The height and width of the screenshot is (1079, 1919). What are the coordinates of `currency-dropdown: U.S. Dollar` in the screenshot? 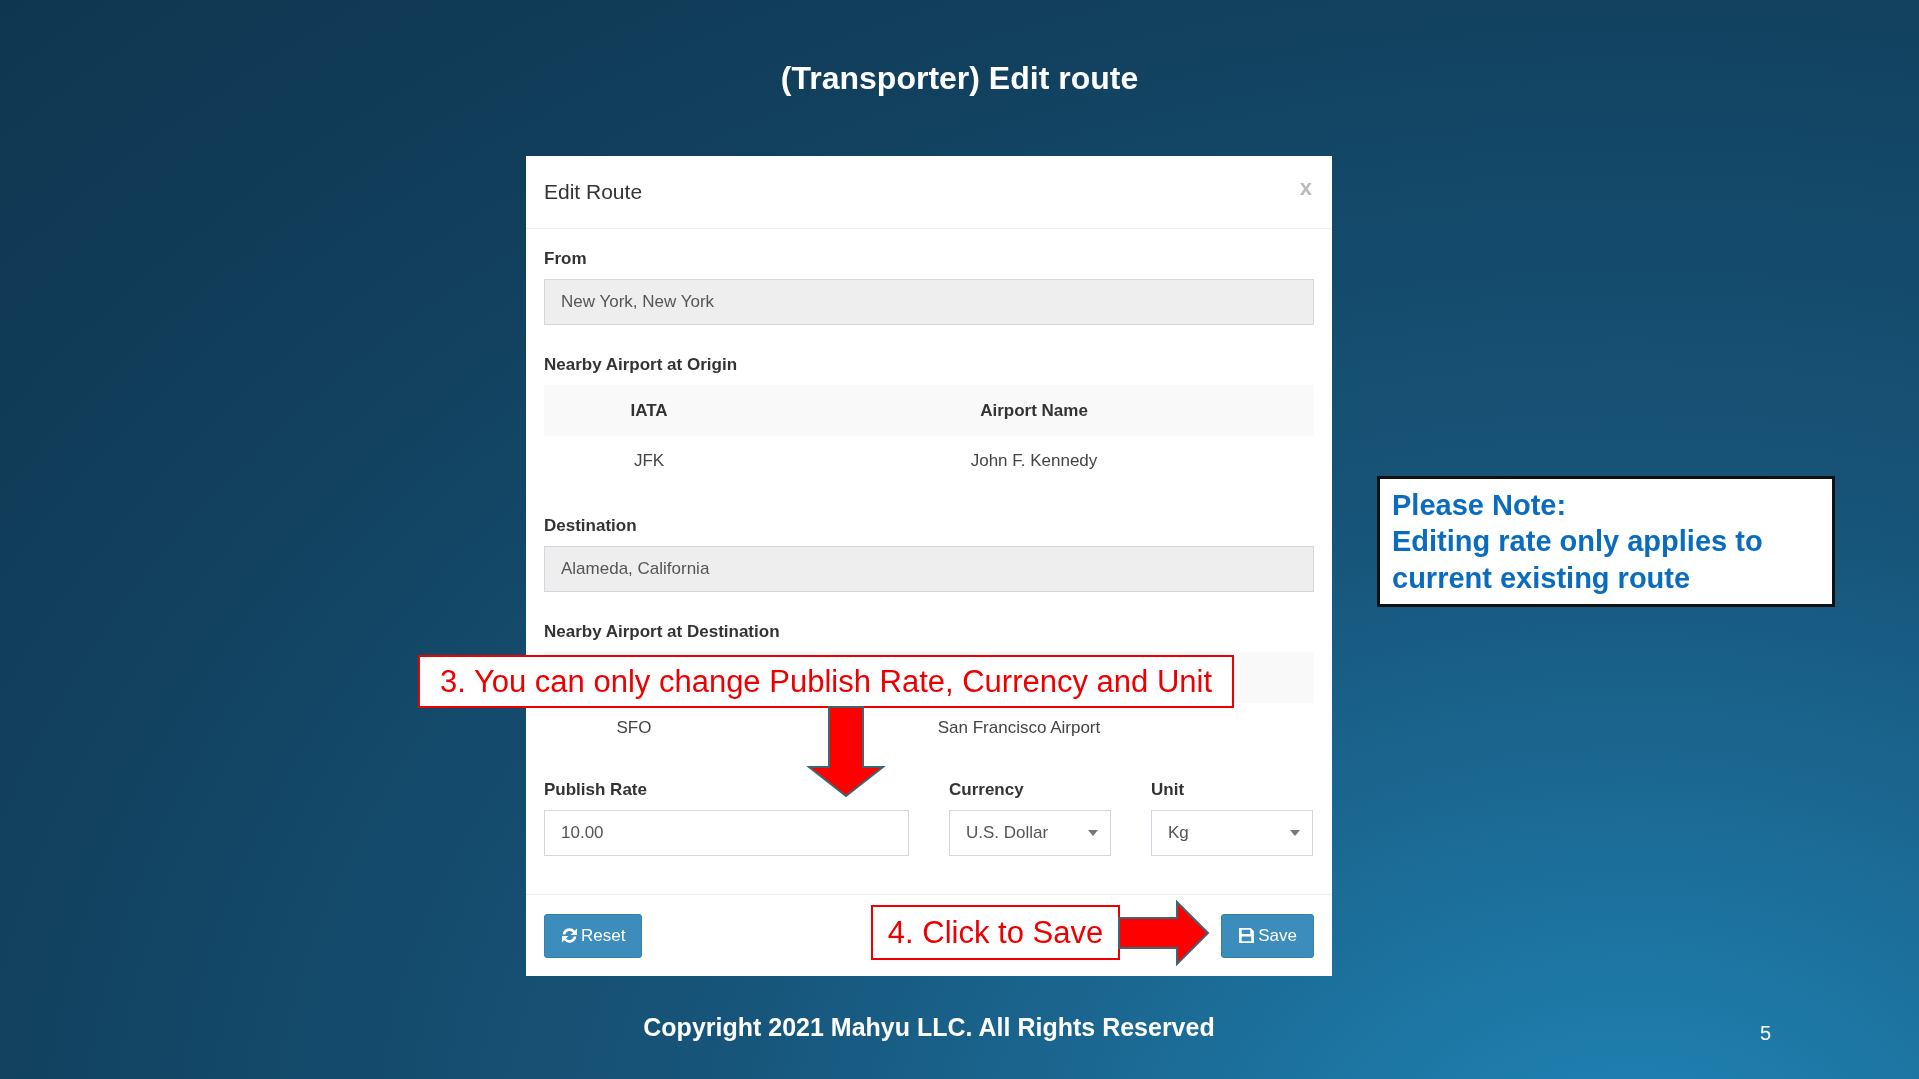 It's located at (1030, 833).